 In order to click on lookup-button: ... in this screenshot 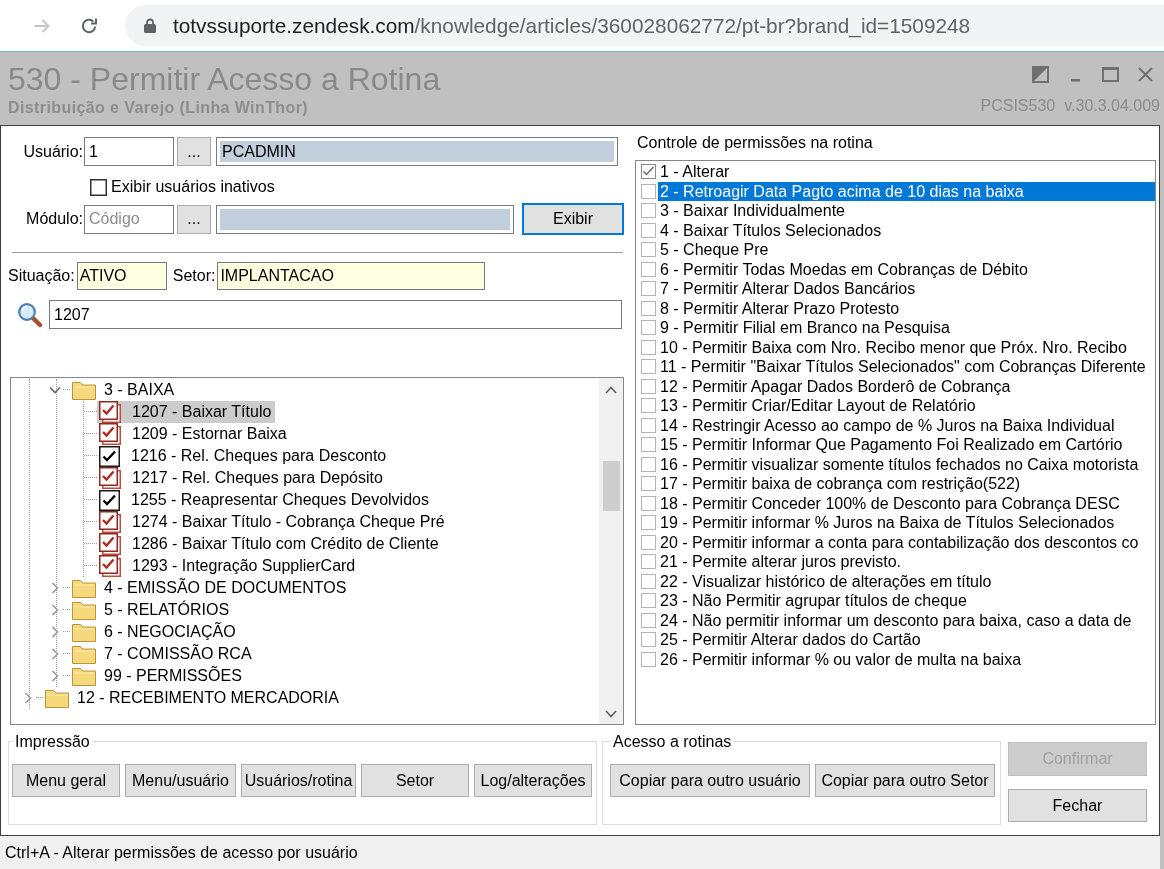, I will do `click(194, 219)`.